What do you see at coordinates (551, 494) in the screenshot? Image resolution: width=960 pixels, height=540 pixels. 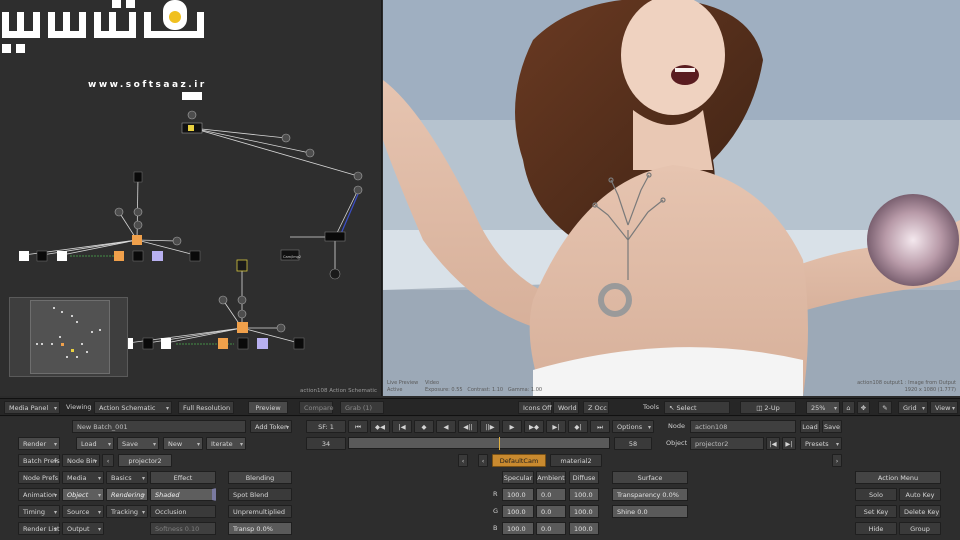 I see `ambient-r-field: 0.0` at bounding box center [551, 494].